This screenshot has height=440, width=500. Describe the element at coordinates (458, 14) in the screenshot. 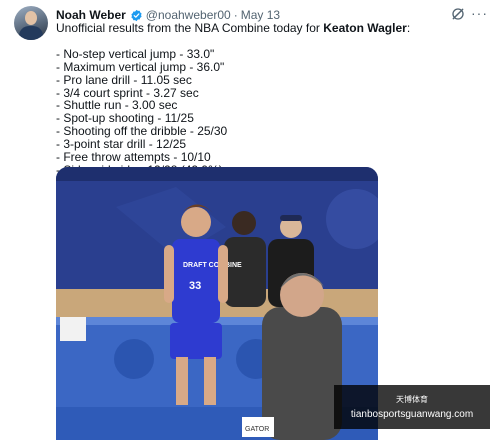

I see `grok-icon` at that location.